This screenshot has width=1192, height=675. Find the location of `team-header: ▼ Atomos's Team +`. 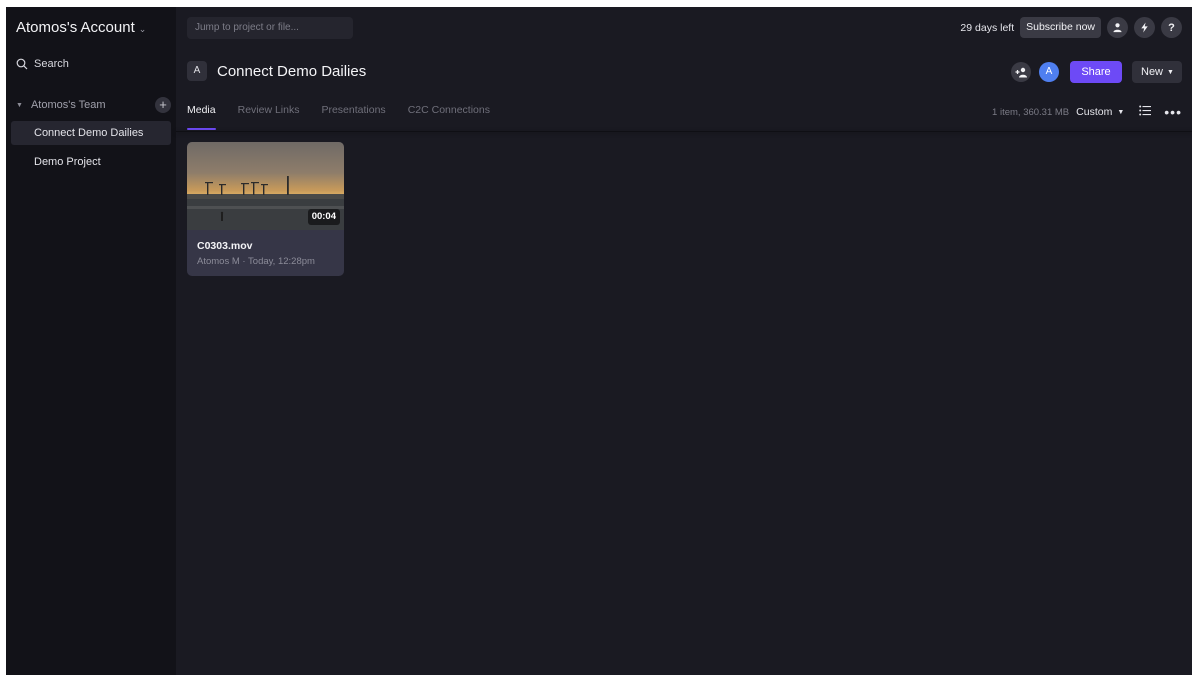

team-header: ▼ Atomos's Team + is located at coordinates (93, 105).